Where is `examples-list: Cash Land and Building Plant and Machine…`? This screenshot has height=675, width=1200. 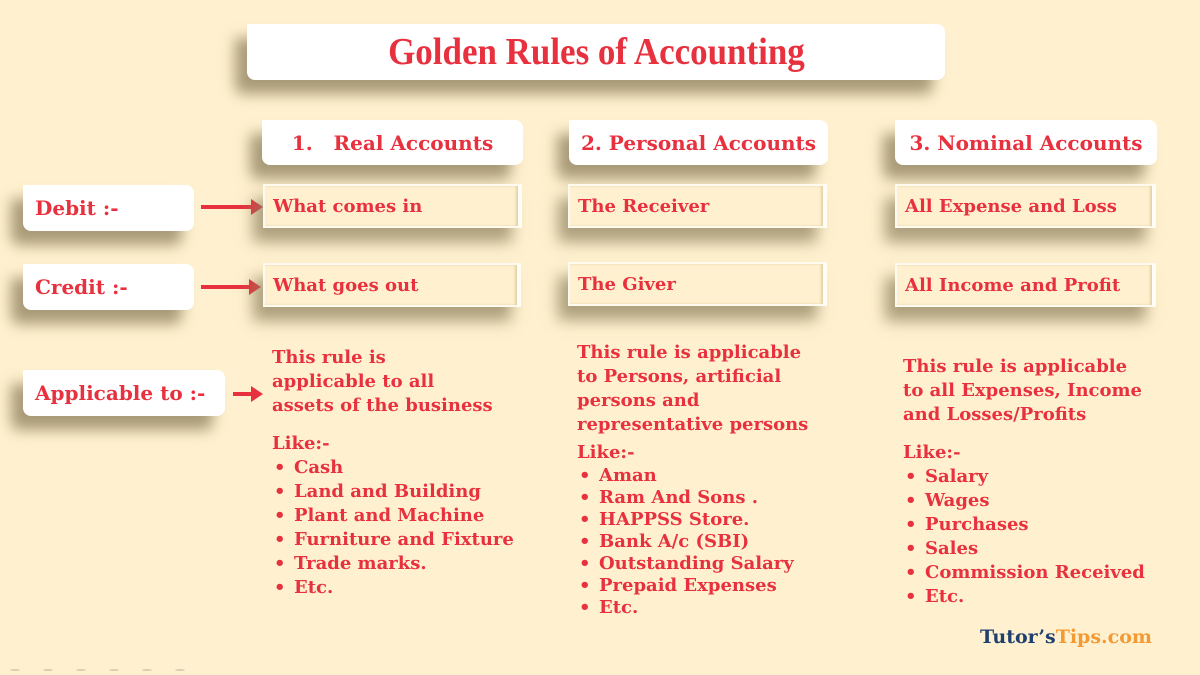 examples-list: Cash Land and Building Plant and Machine… is located at coordinates (407, 528).